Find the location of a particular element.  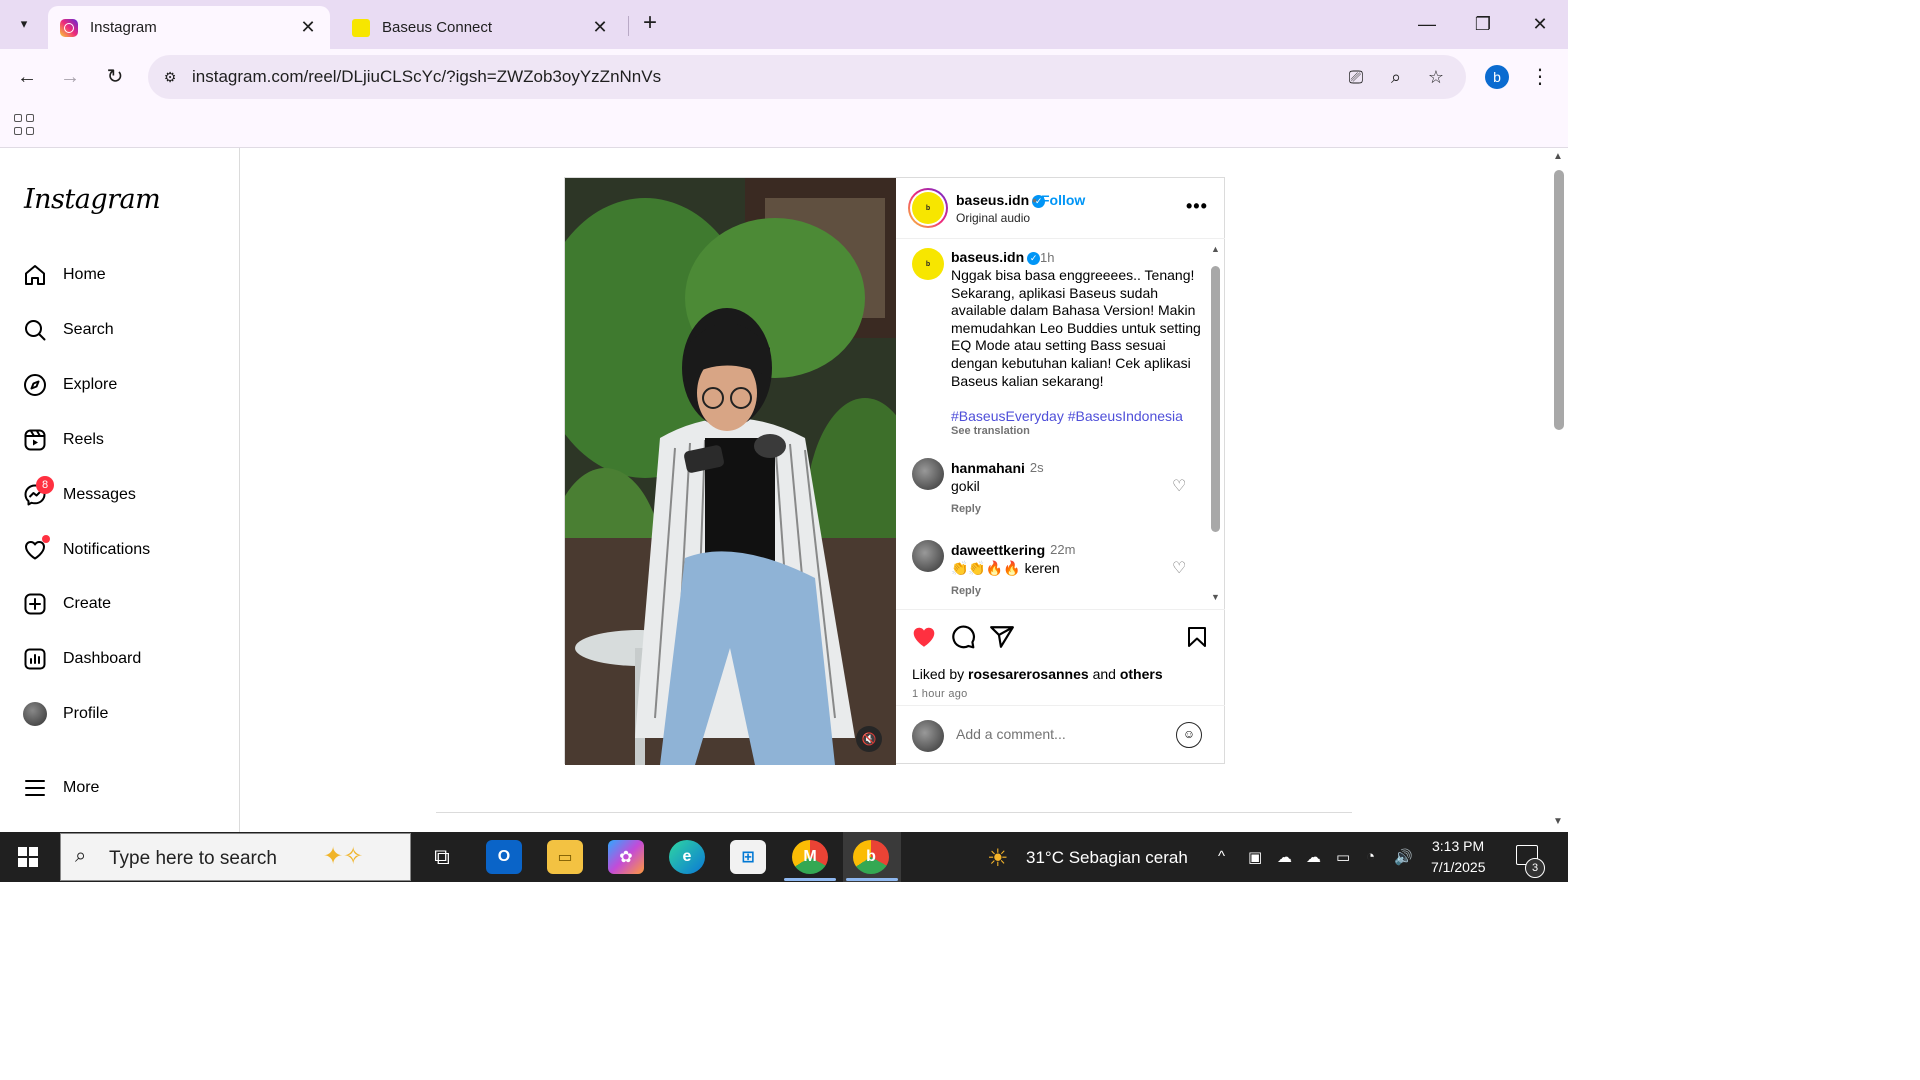

story-ring: b is located at coordinates (928, 208).